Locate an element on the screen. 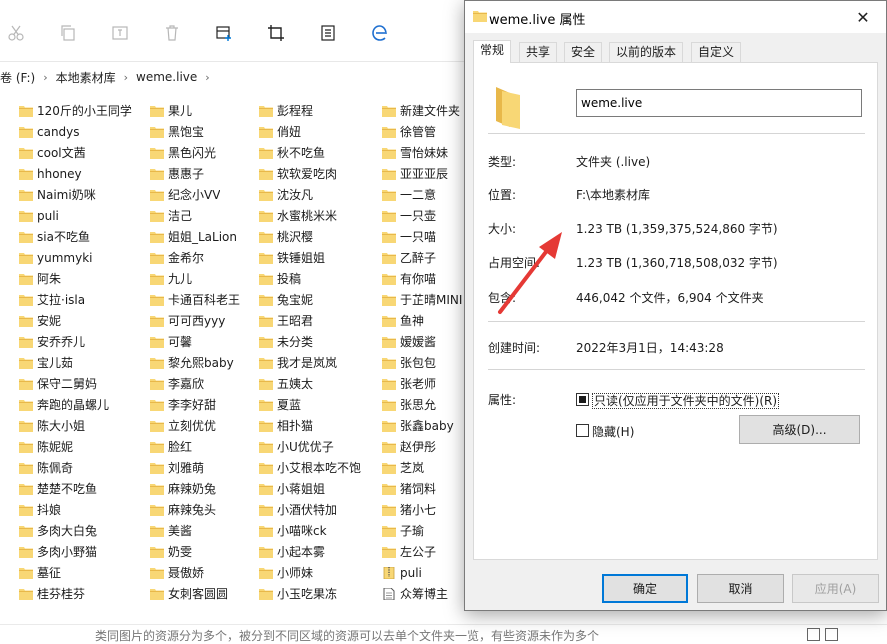  folder-item: 宝儿茹 is located at coordinates (81, 362).